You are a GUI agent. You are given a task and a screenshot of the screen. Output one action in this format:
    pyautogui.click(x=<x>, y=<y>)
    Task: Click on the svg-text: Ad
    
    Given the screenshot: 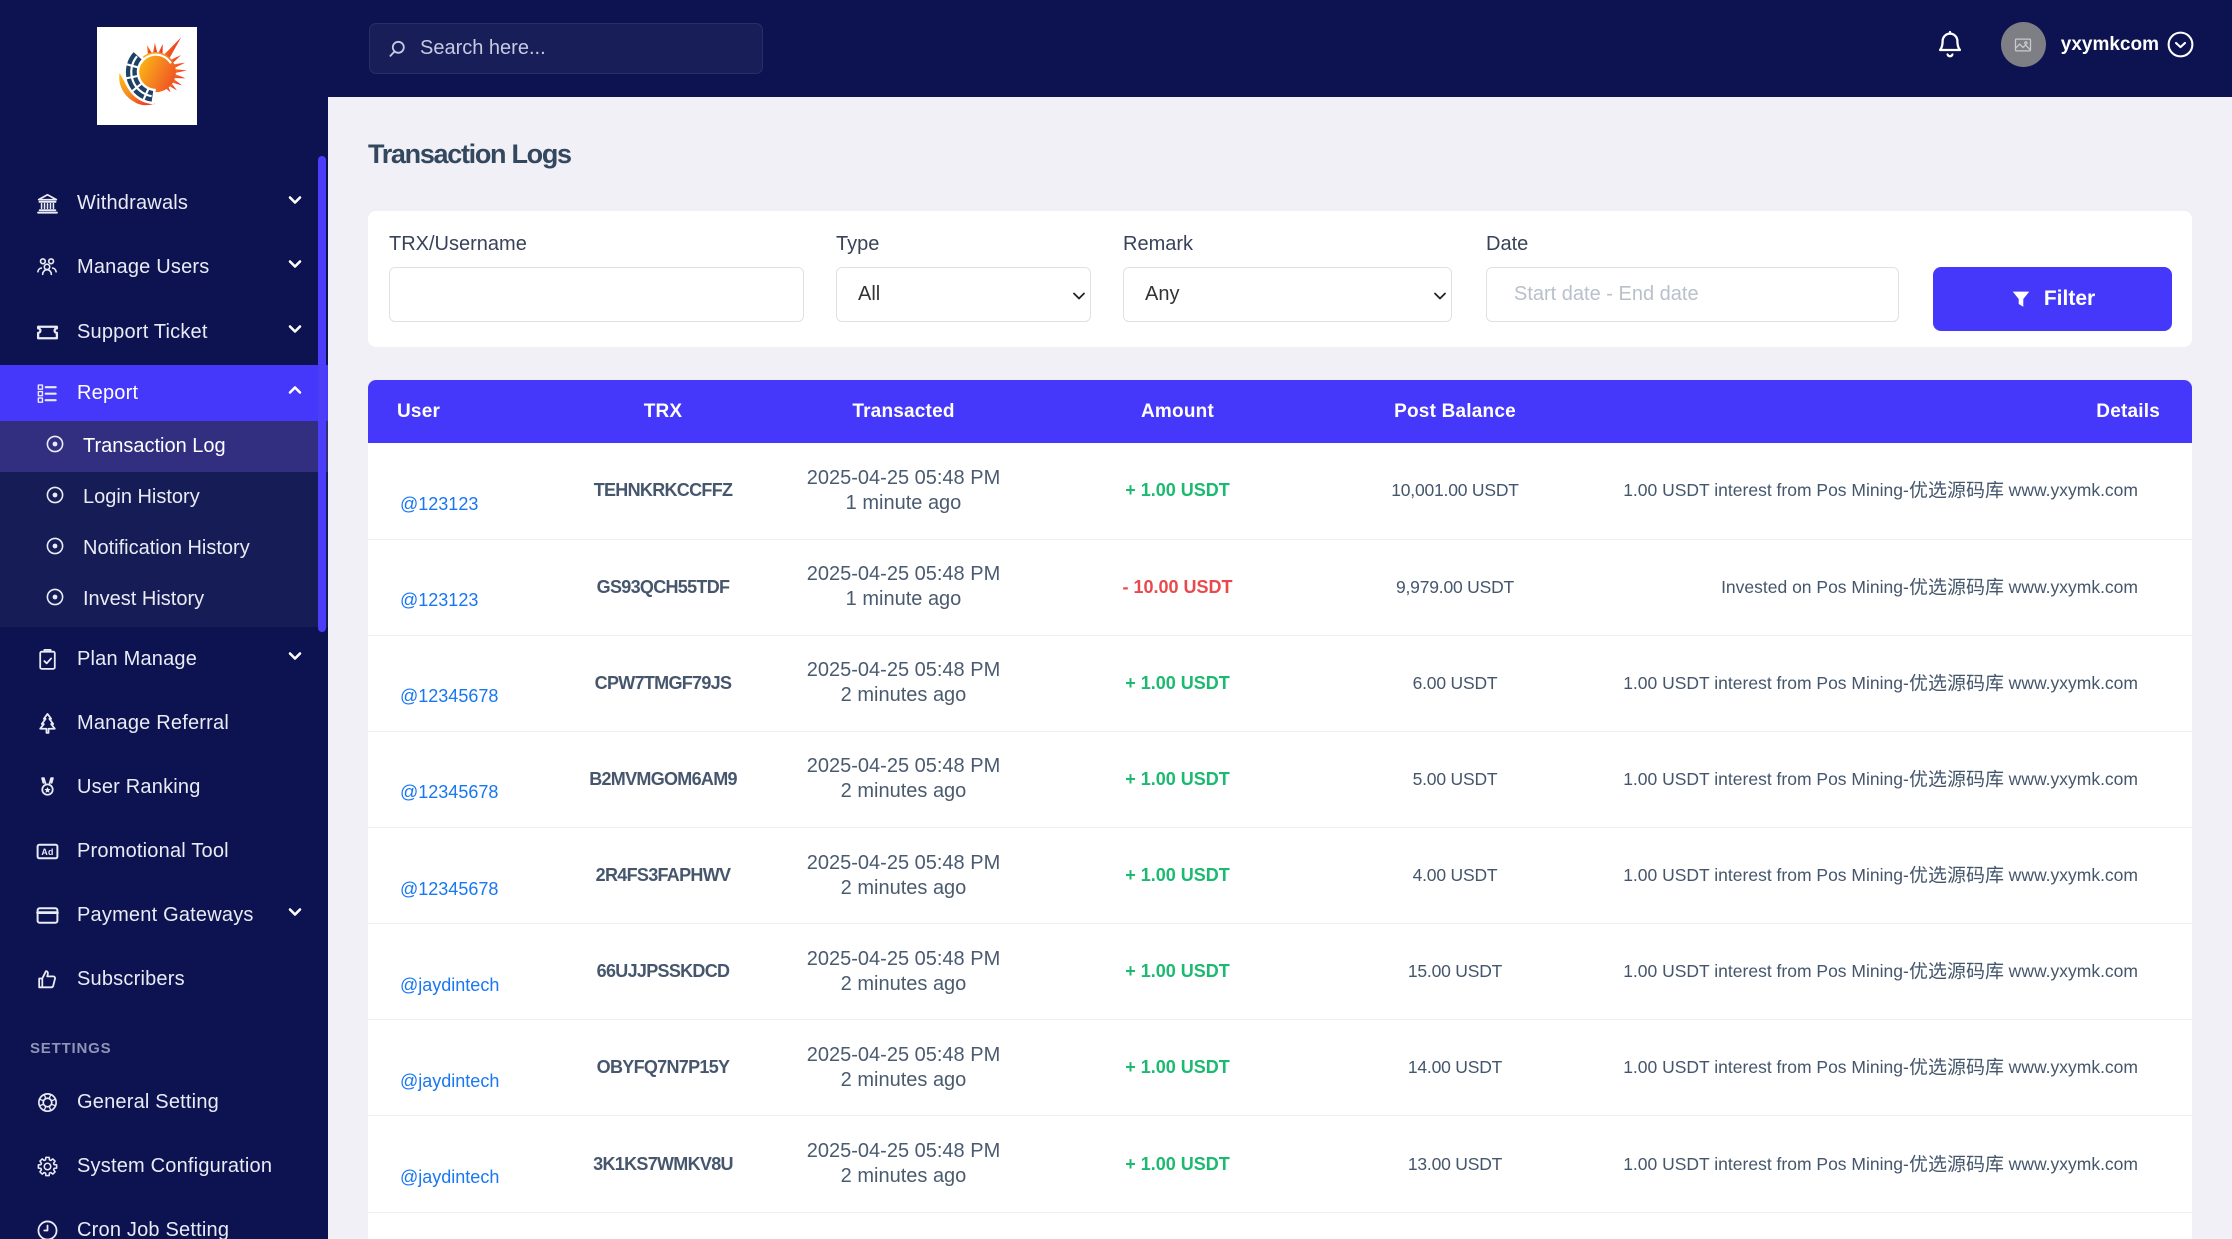 What is the action you would take?
    pyautogui.click(x=47, y=852)
    